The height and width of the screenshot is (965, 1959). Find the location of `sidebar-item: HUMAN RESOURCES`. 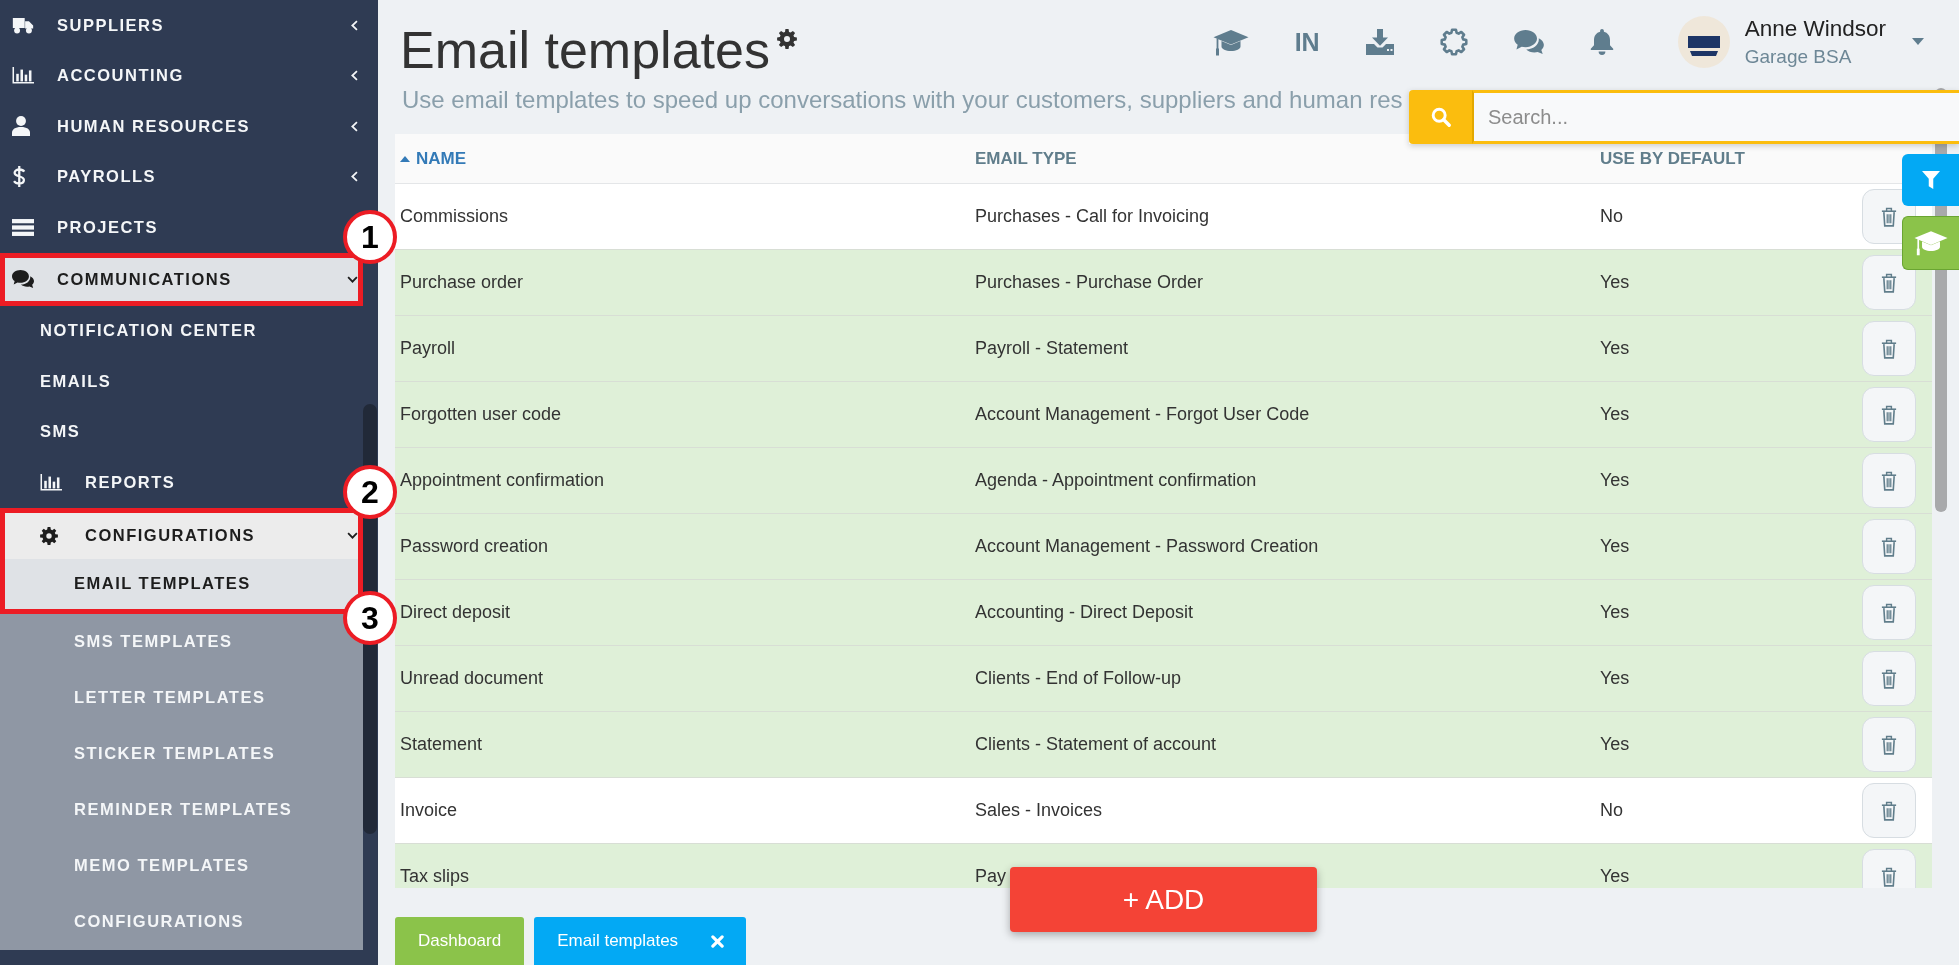

sidebar-item: HUMAN RESOURCES is located at coordinates (181, 126).